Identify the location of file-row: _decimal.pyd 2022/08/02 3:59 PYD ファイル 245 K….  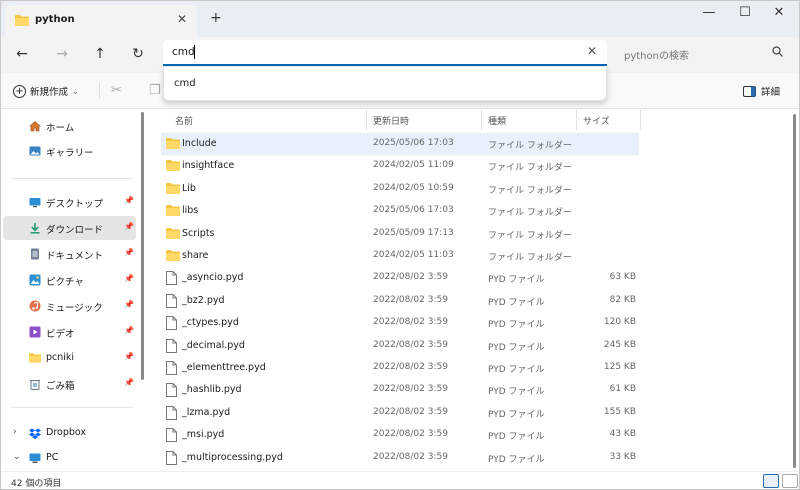
(400, 346).